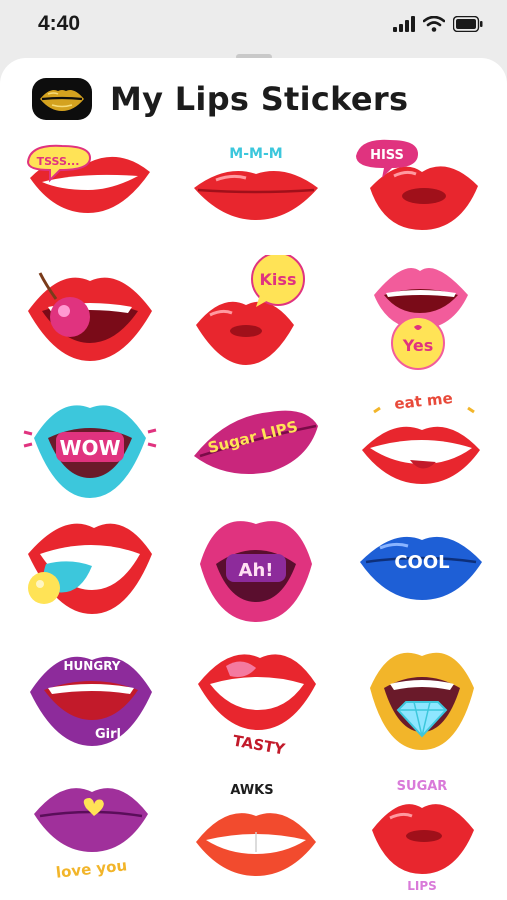 This screenshot has width=507, height=900. I want to click on battery-icon, so click(468, 24).